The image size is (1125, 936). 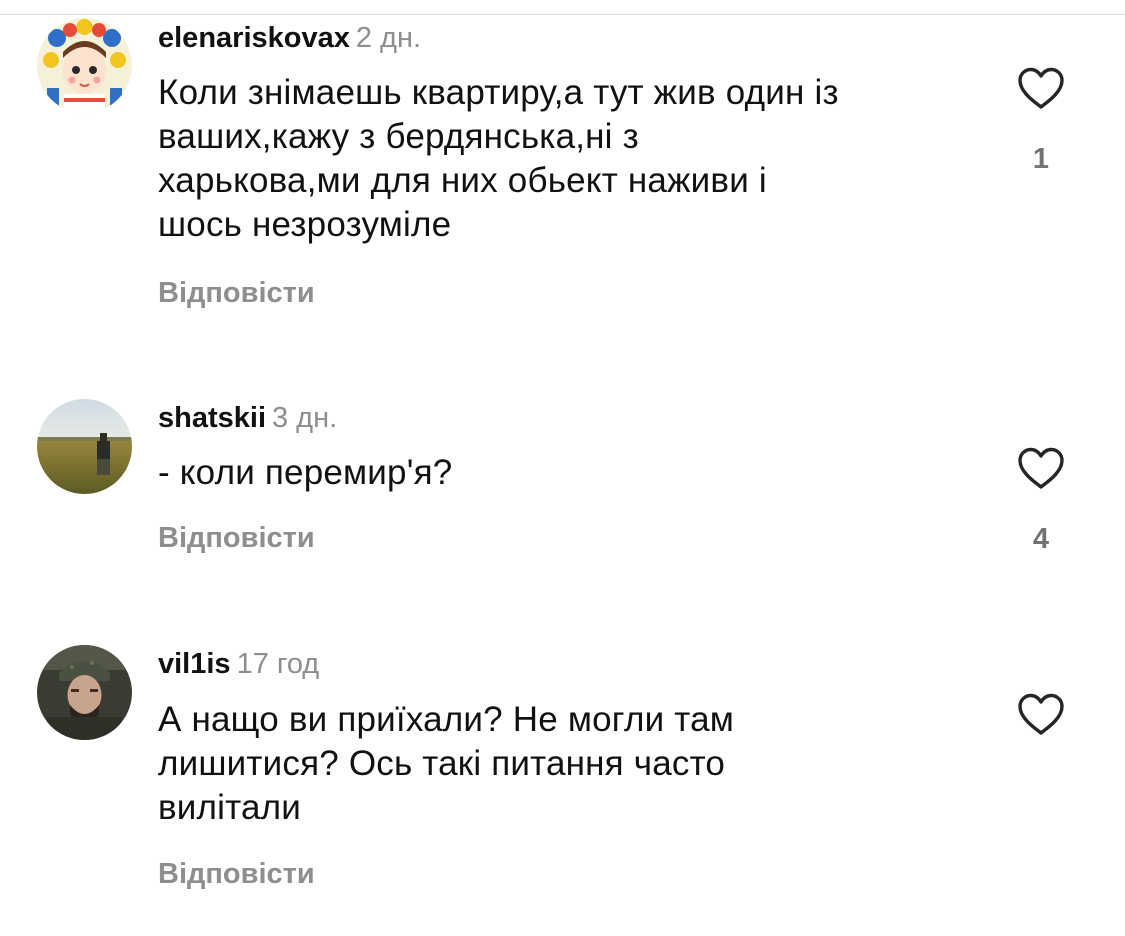 I want to click on username: shatskii, so click(x=212, y=418).